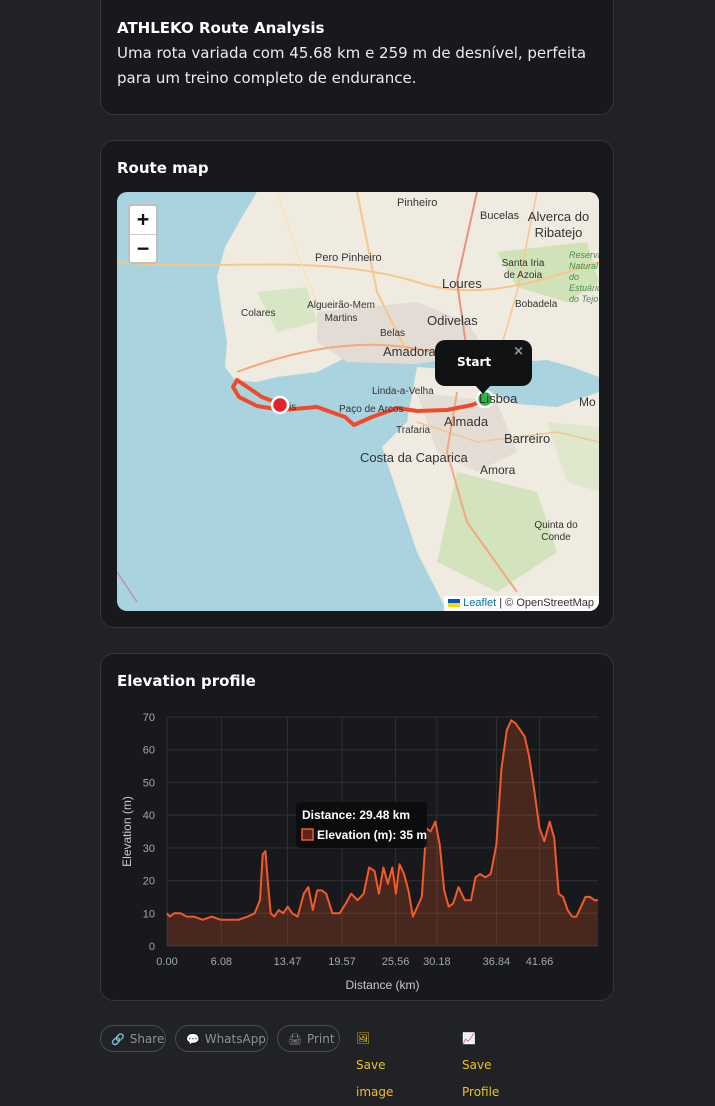 The image size is (715, 1106). Describe the element at coordinates (186, 681) in the screenshot. I see `elevation-card-title: Elevation profile` at that location.